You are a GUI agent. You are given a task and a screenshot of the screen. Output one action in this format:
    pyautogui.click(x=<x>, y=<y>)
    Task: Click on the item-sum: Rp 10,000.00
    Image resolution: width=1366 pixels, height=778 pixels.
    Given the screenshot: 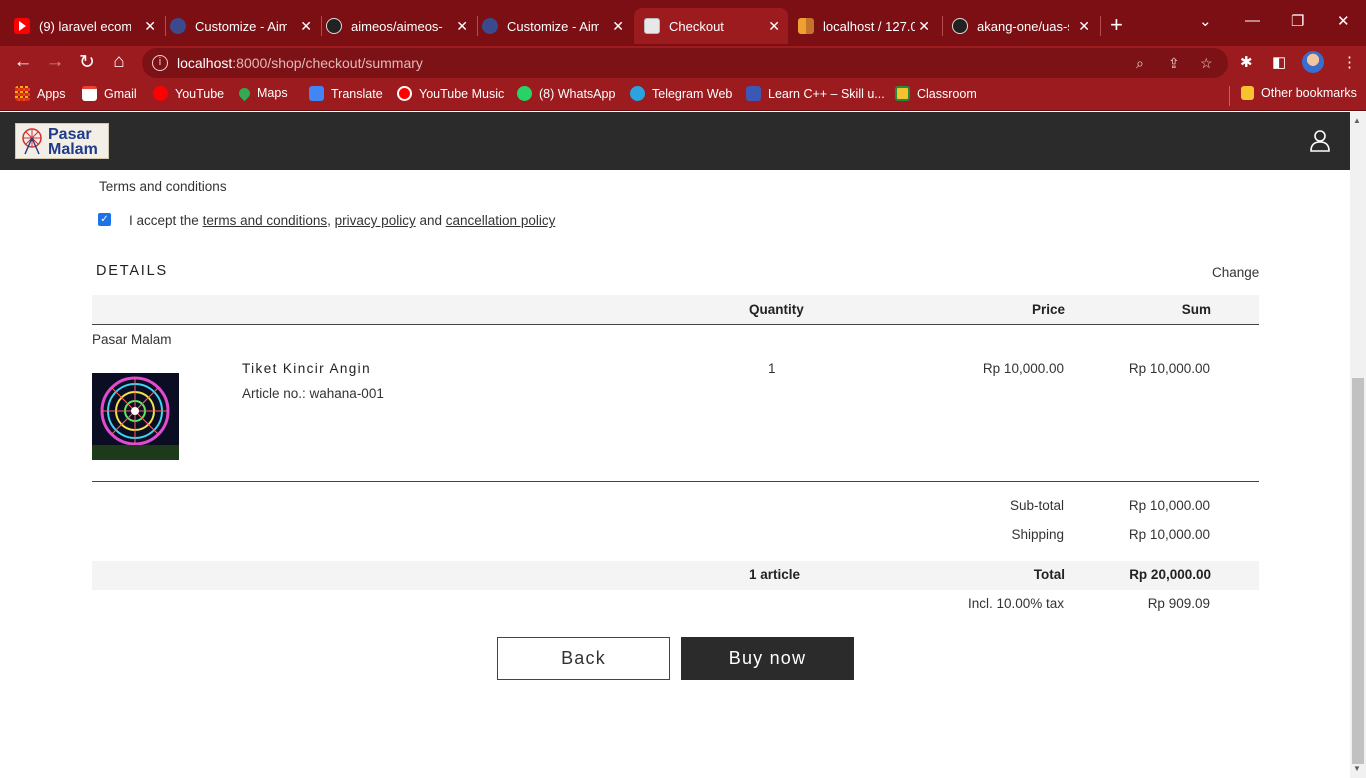 What is the action you would take?
    pyautogui.click(x=1169, y=368)
    